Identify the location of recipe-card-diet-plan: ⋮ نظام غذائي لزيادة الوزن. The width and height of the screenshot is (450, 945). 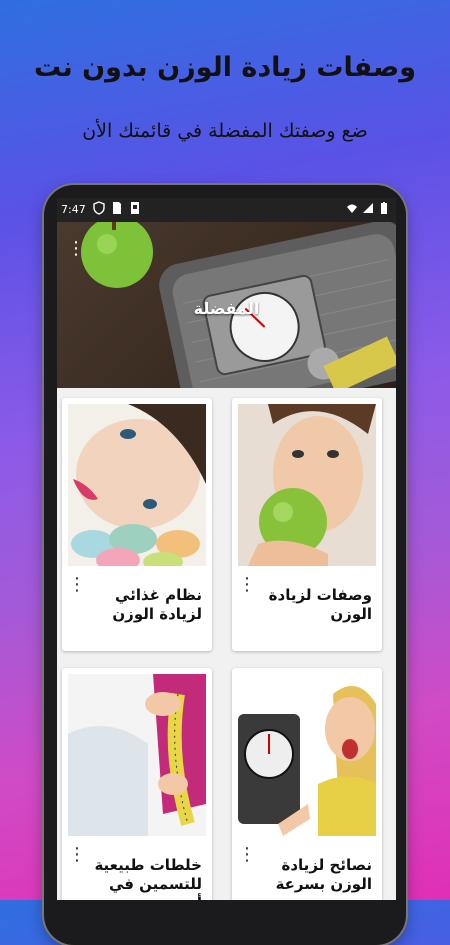
(137, 524).